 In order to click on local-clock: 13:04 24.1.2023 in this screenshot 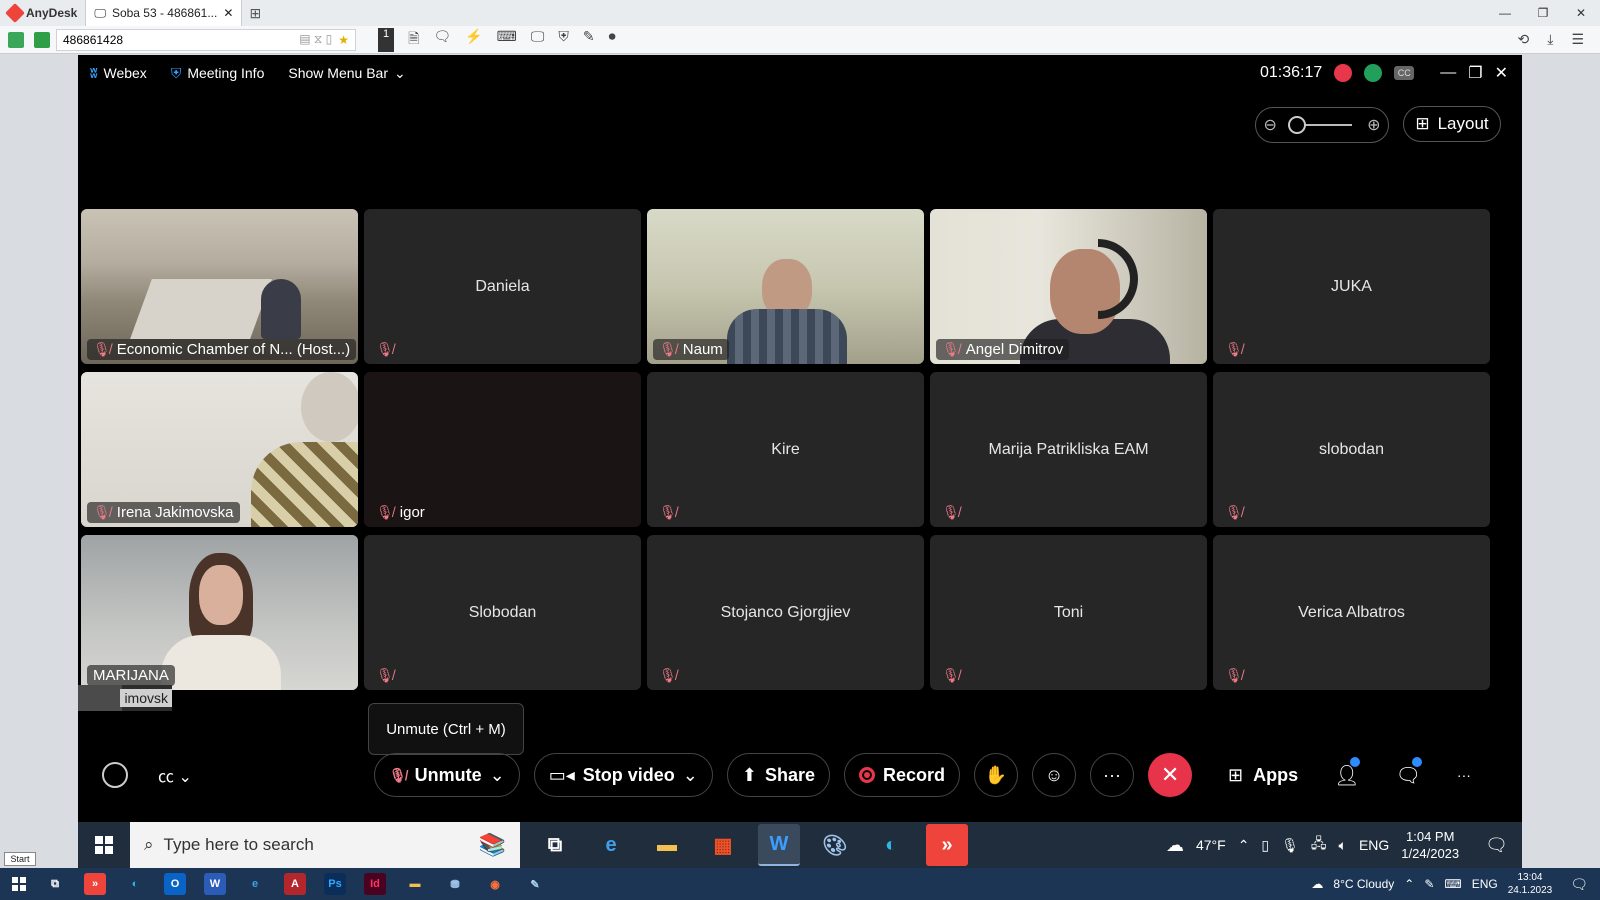, I will do `click(1530, 884)`.